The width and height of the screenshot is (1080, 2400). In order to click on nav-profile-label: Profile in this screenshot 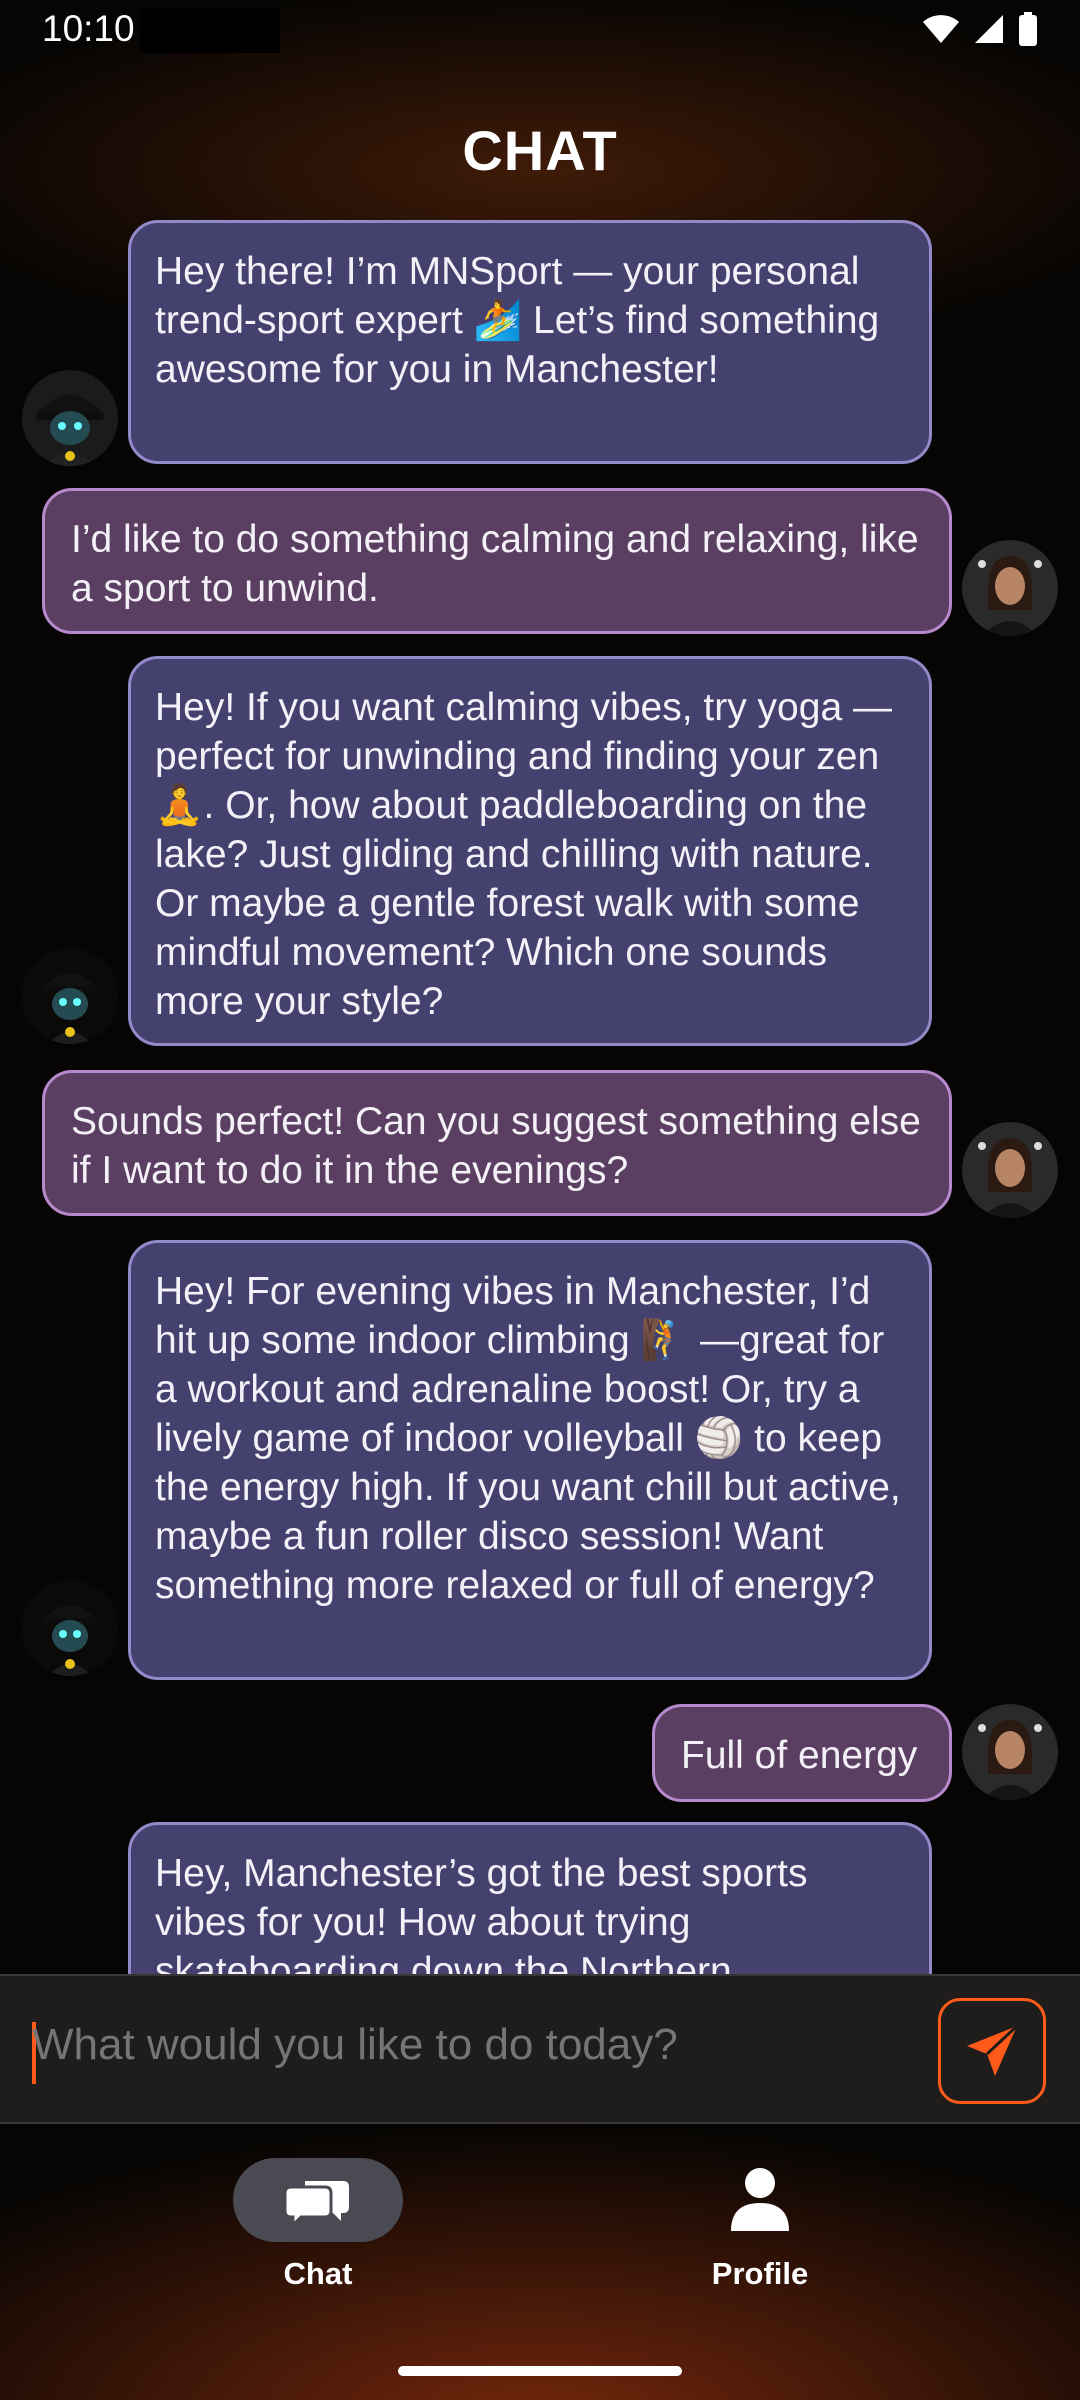, I will do `click(760, 2273)`.